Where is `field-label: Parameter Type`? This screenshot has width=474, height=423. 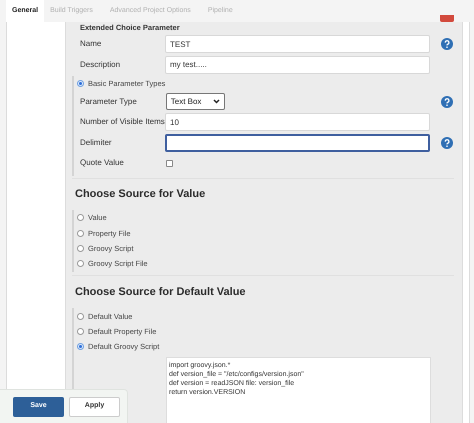 field-label: Parameter Type is located at coordinates (109, 102).